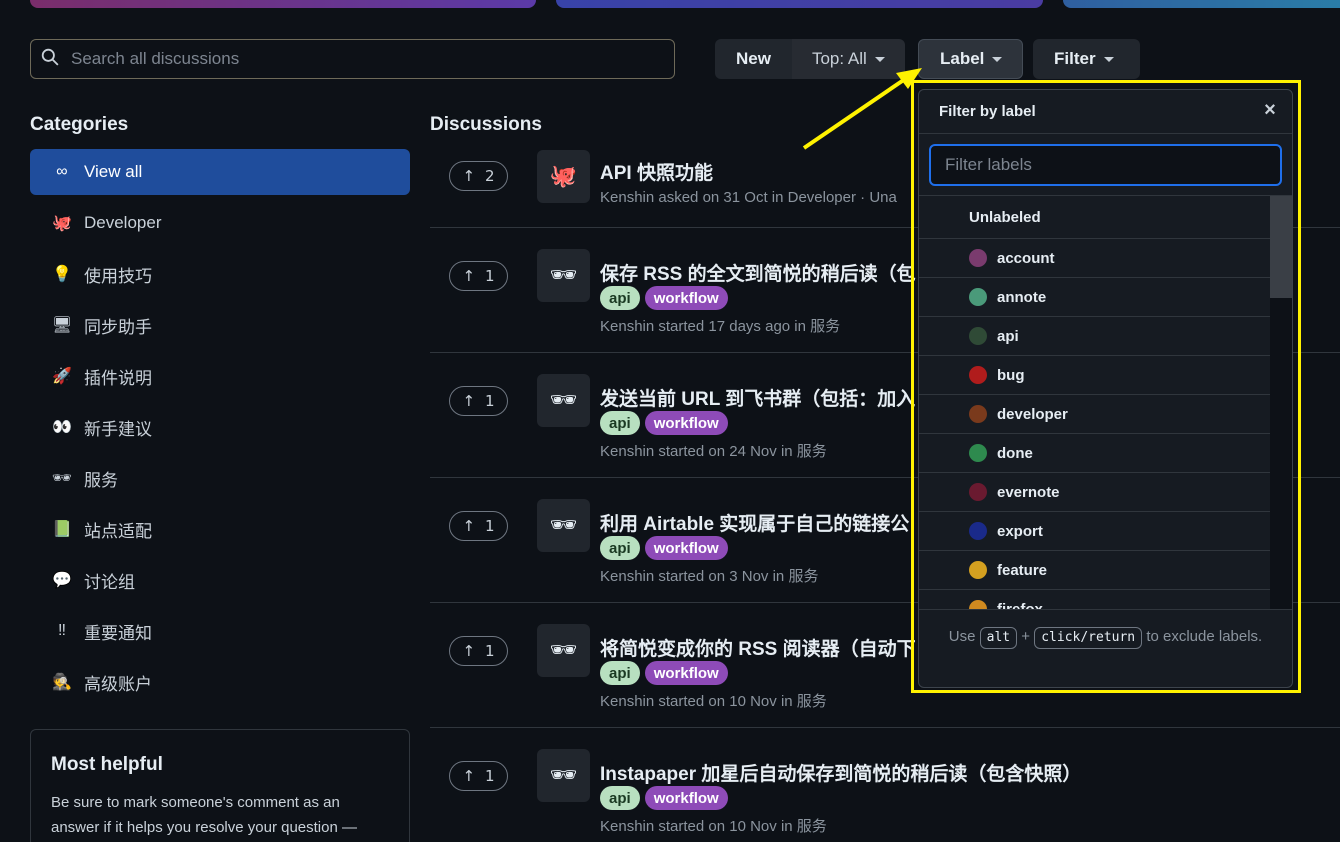  Describe the element at coordinates (1022, 570) in the screenshot. I see `label-item-label: feature` at that location.